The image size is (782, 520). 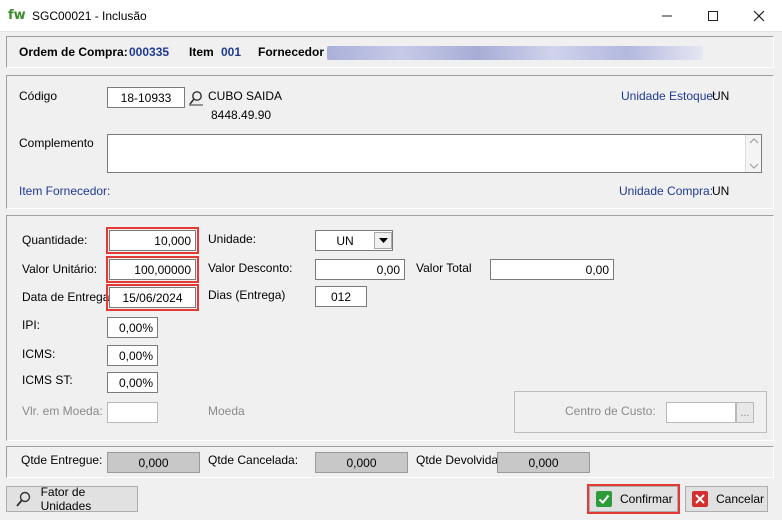 What do you see at coordinates (610, 411) in the screenshot?
I see `centro-custo-label: Centro de Custo:` at bounding box center [610, 411].